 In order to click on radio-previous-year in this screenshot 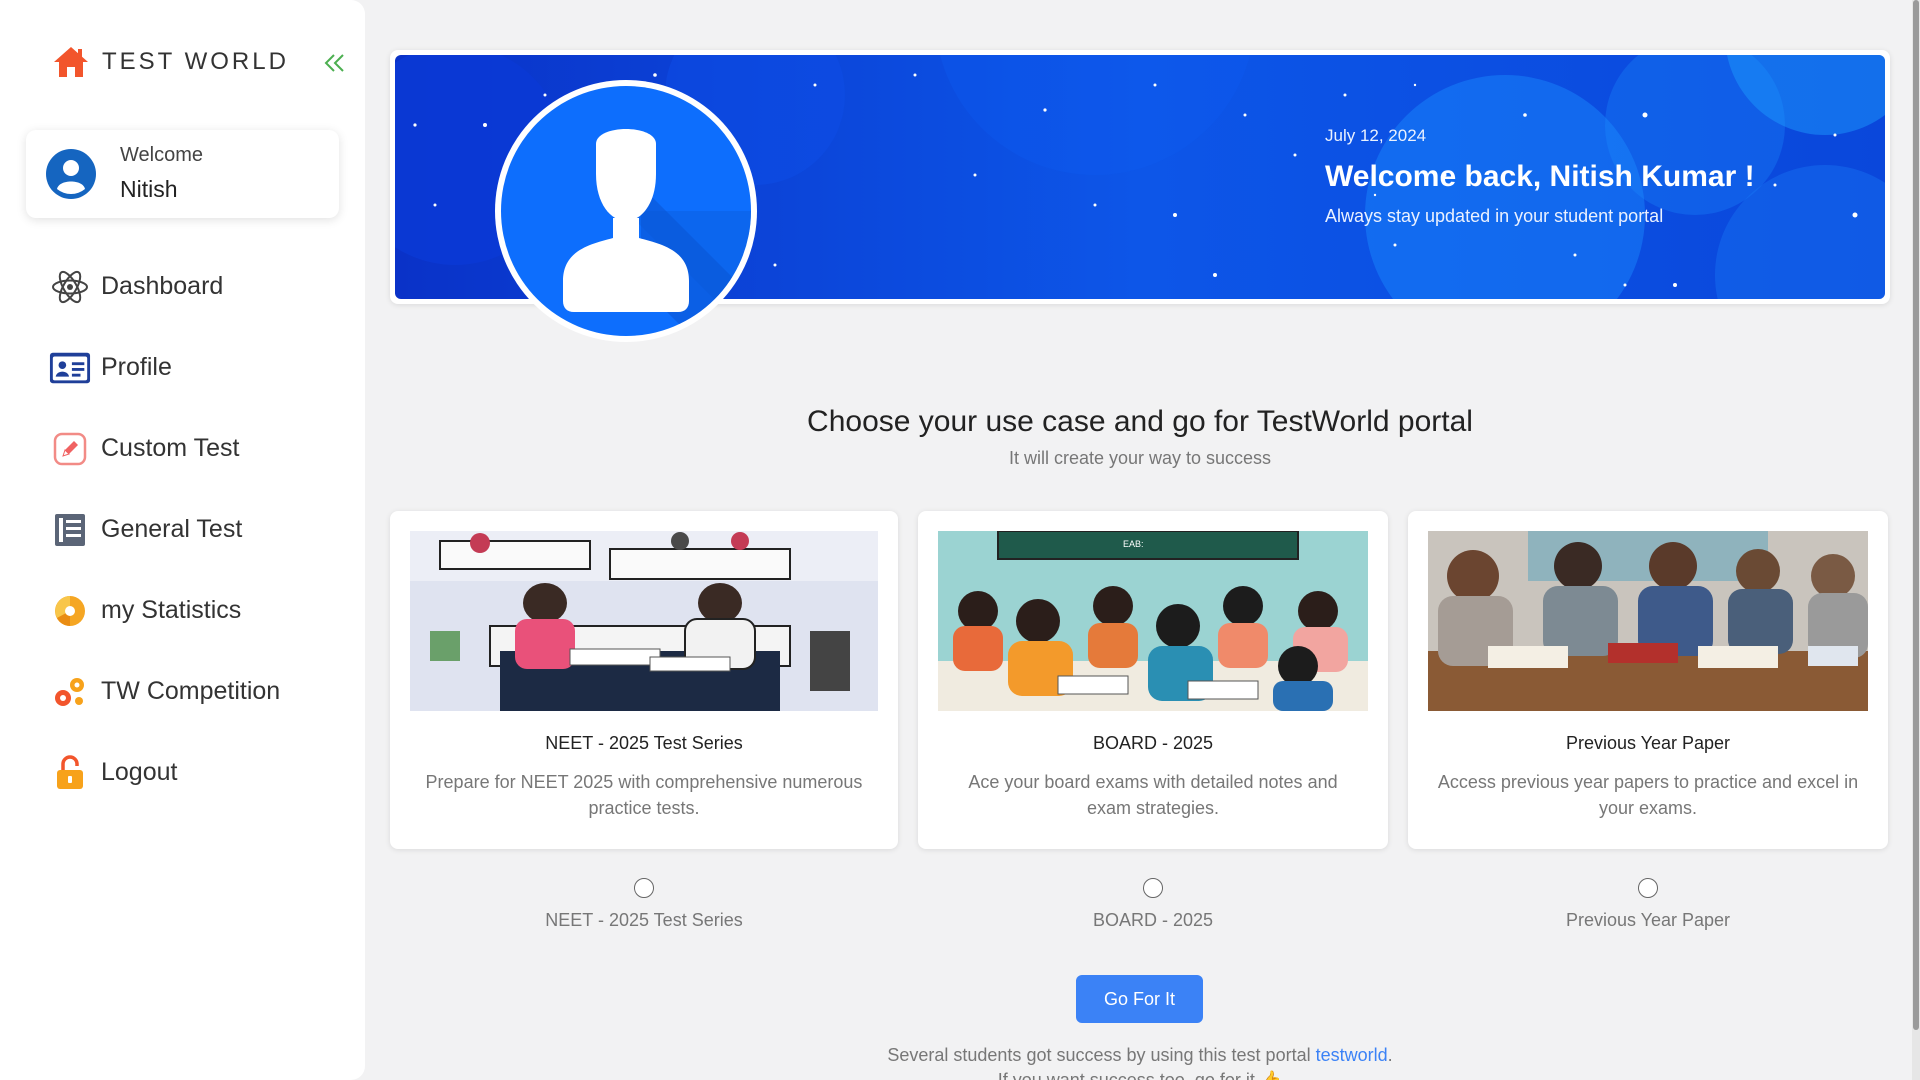, I will do `click(1648, 888)`.